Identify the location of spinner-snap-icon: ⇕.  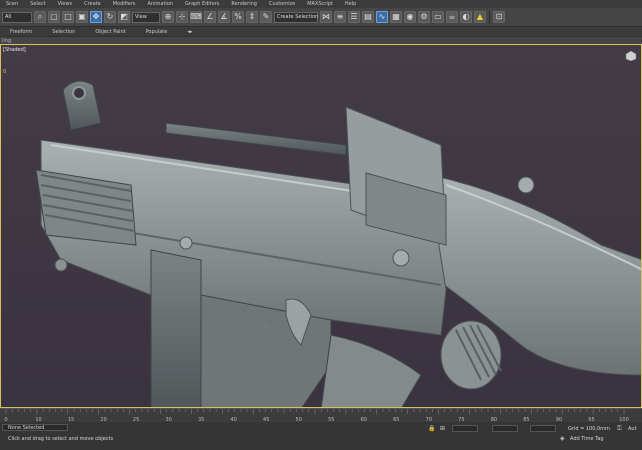
(252, 17).